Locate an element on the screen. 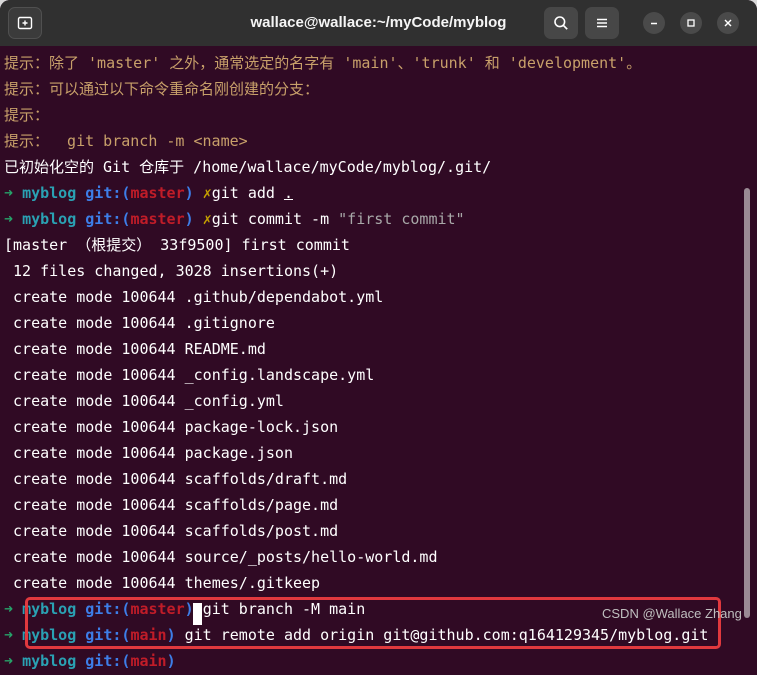 The image size is (757, 675). command-text: git add is located at coordinates (247, 193).